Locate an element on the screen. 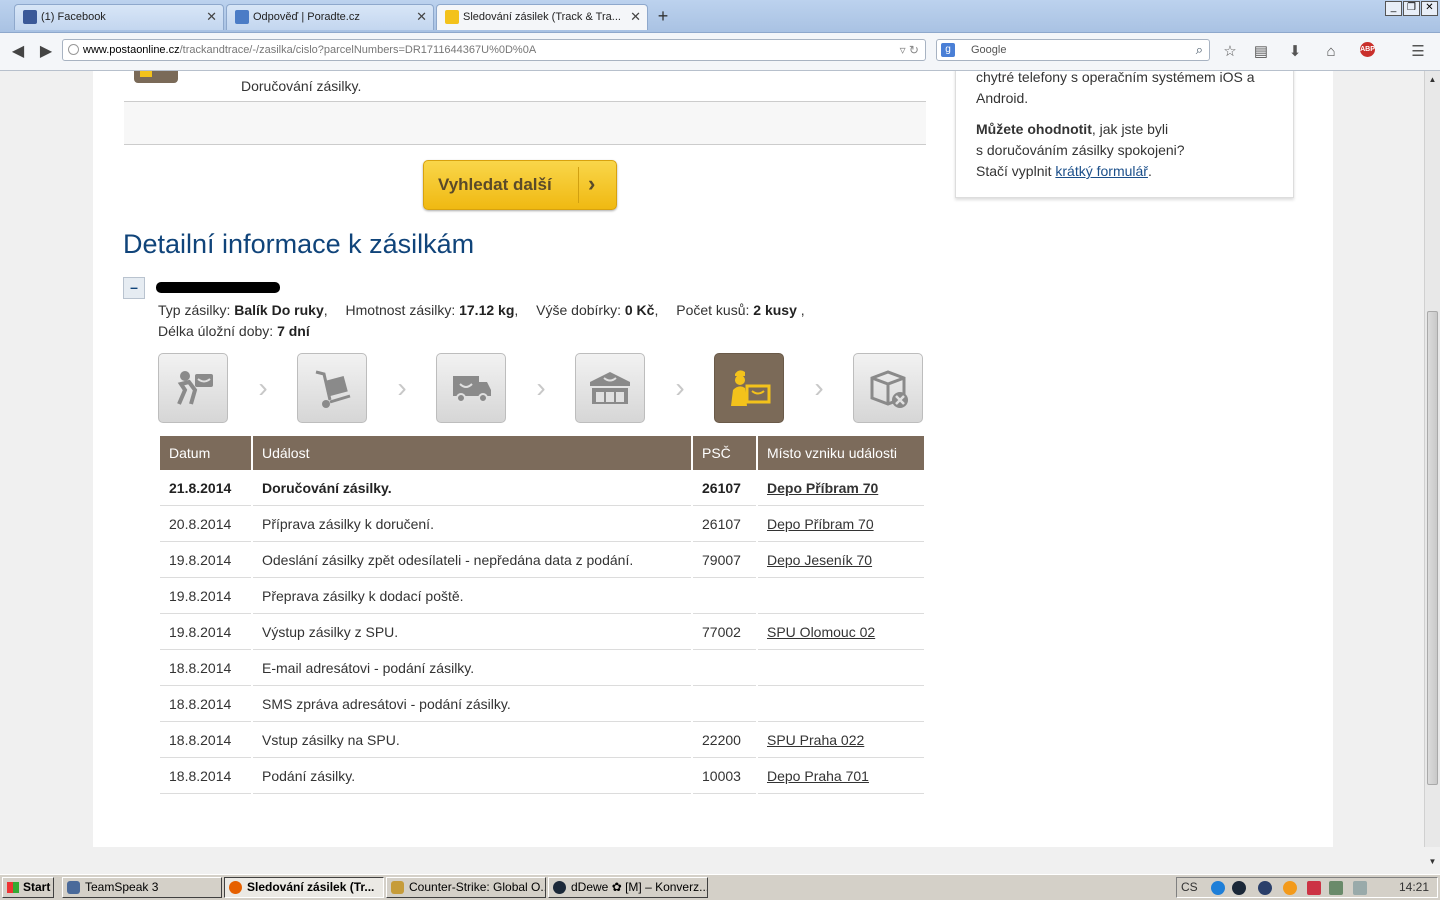  teamspeak-tray-icon is located at coordinates (1265, 888).